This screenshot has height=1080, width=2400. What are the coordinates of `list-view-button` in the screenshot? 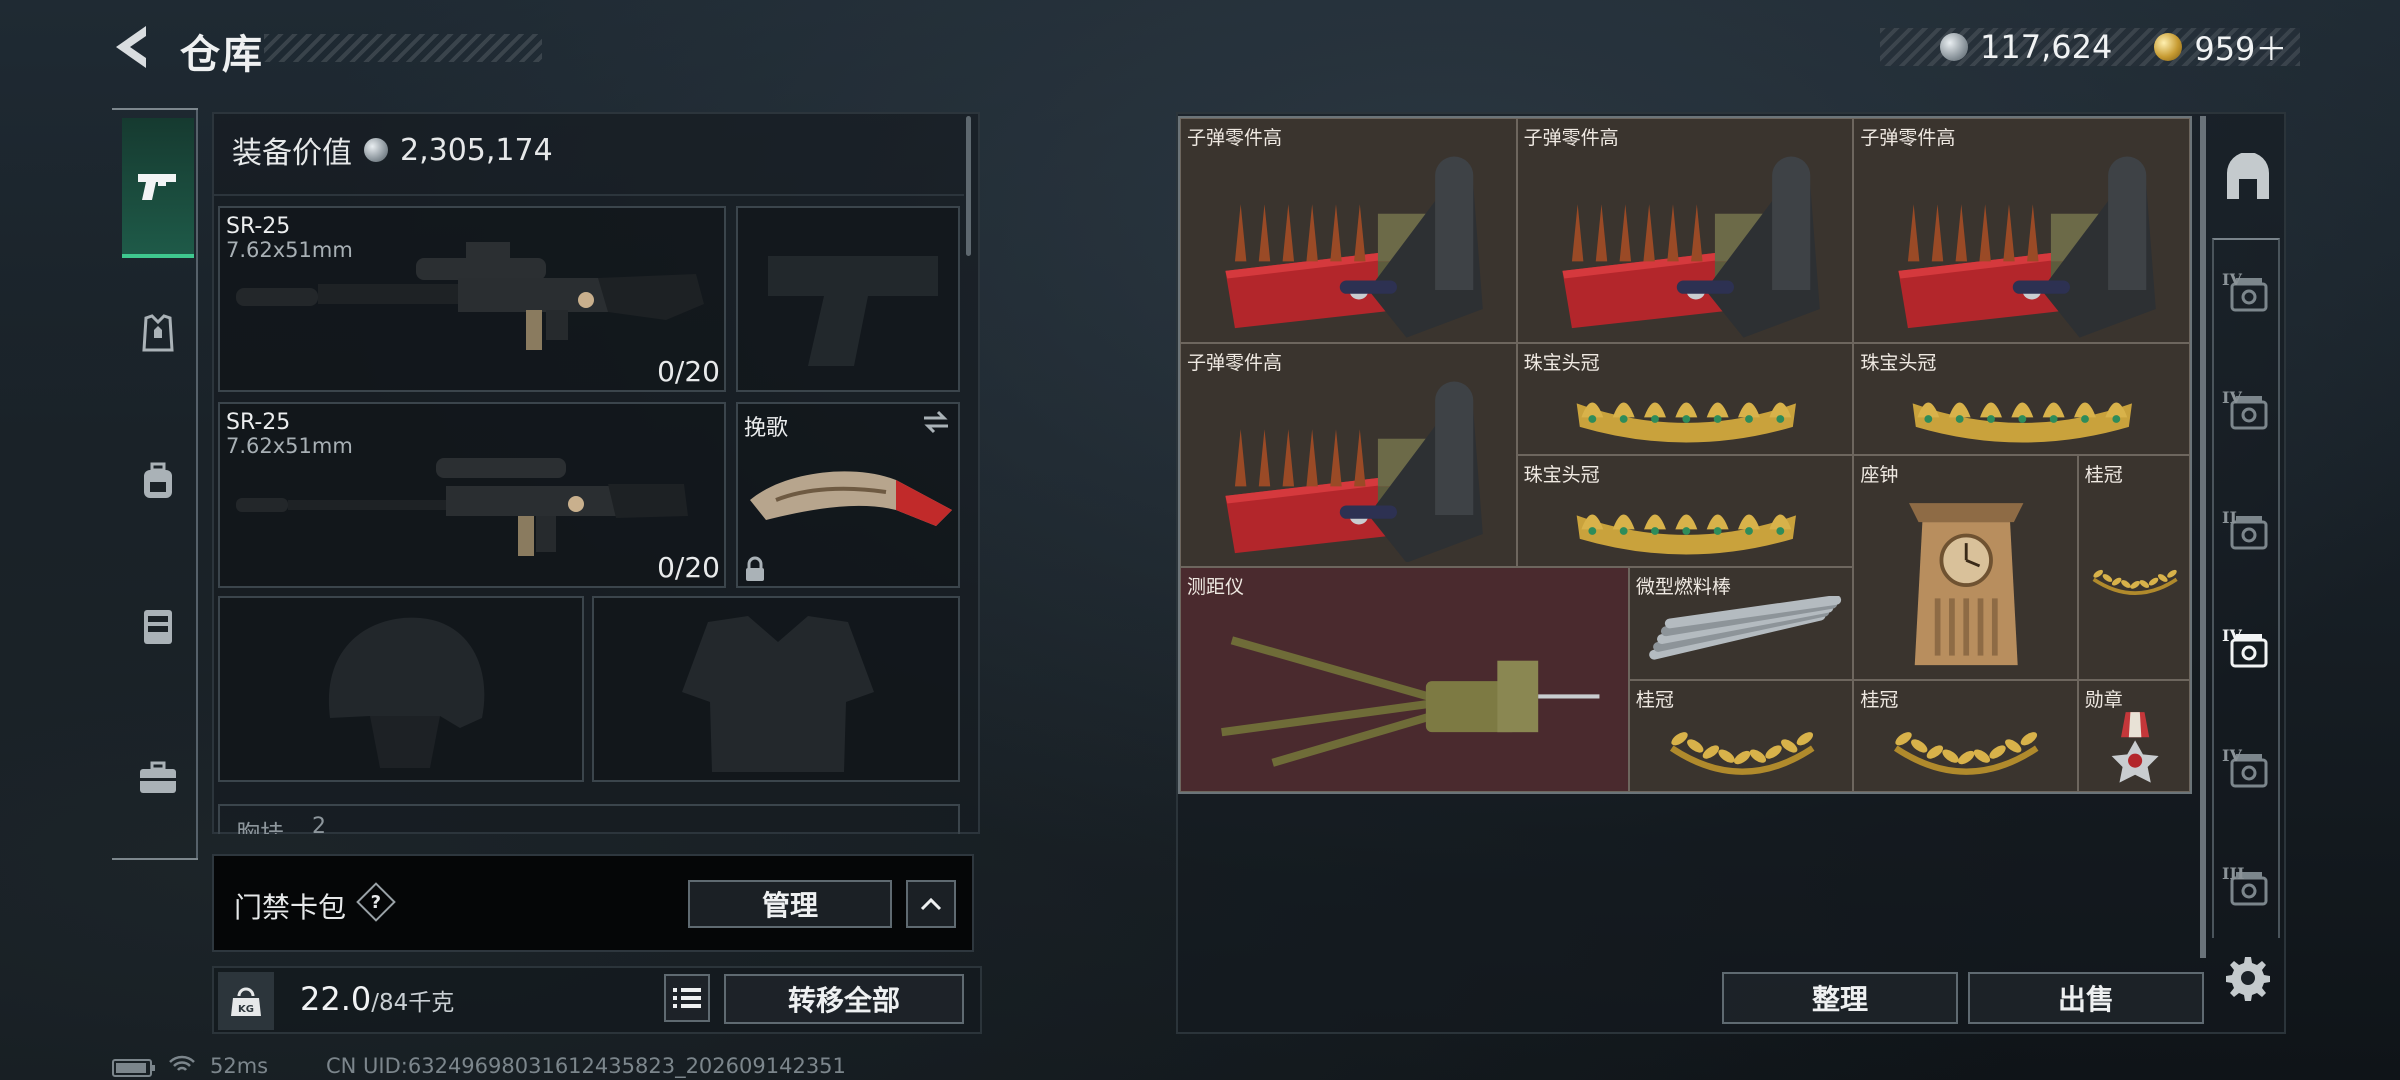 It's located at (687, 998).